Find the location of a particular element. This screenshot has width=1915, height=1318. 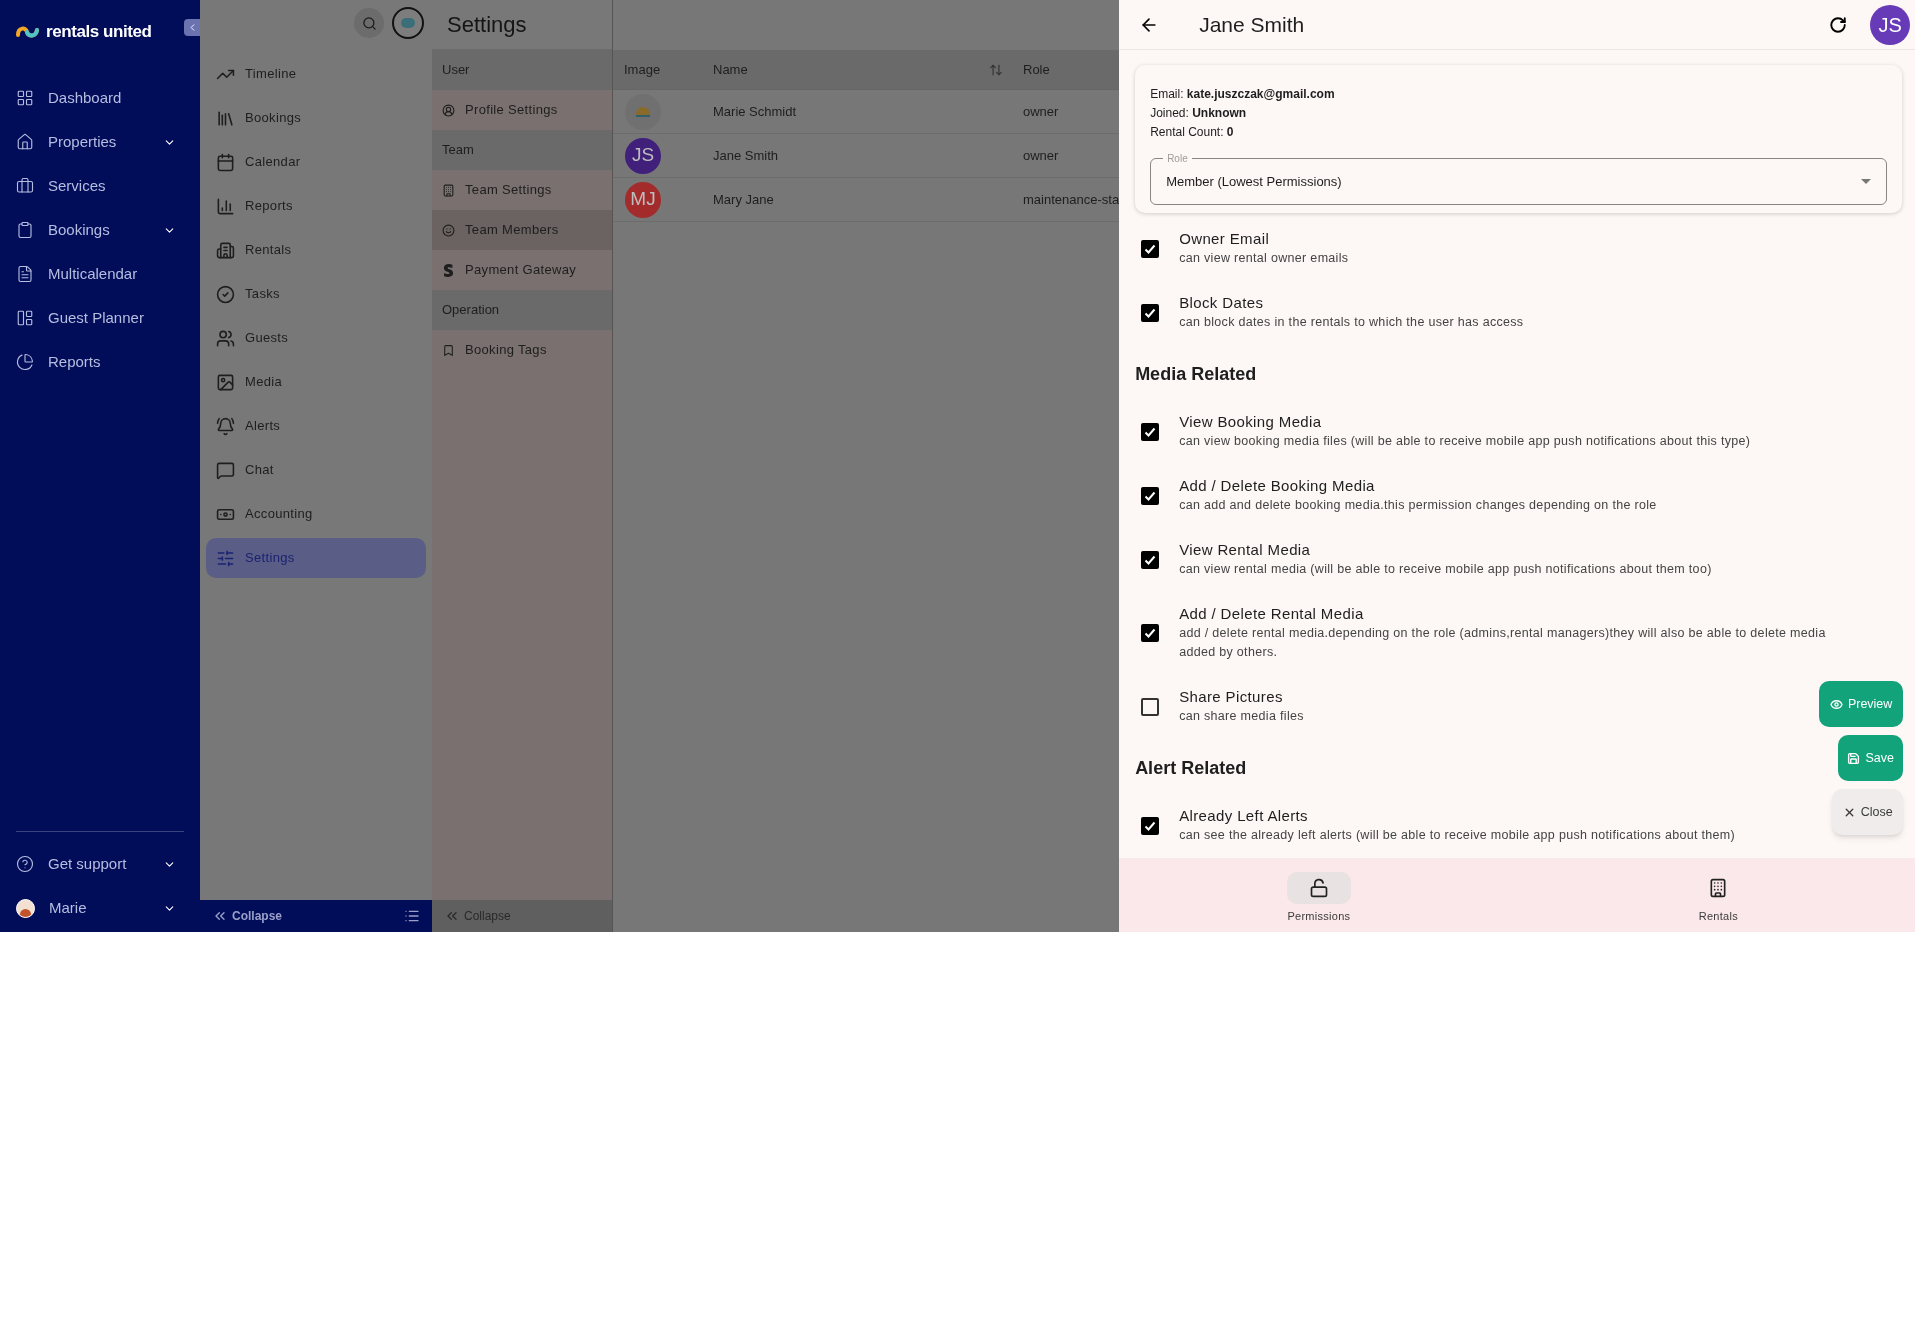

lock-icon is located at coordinates (1318, 888).